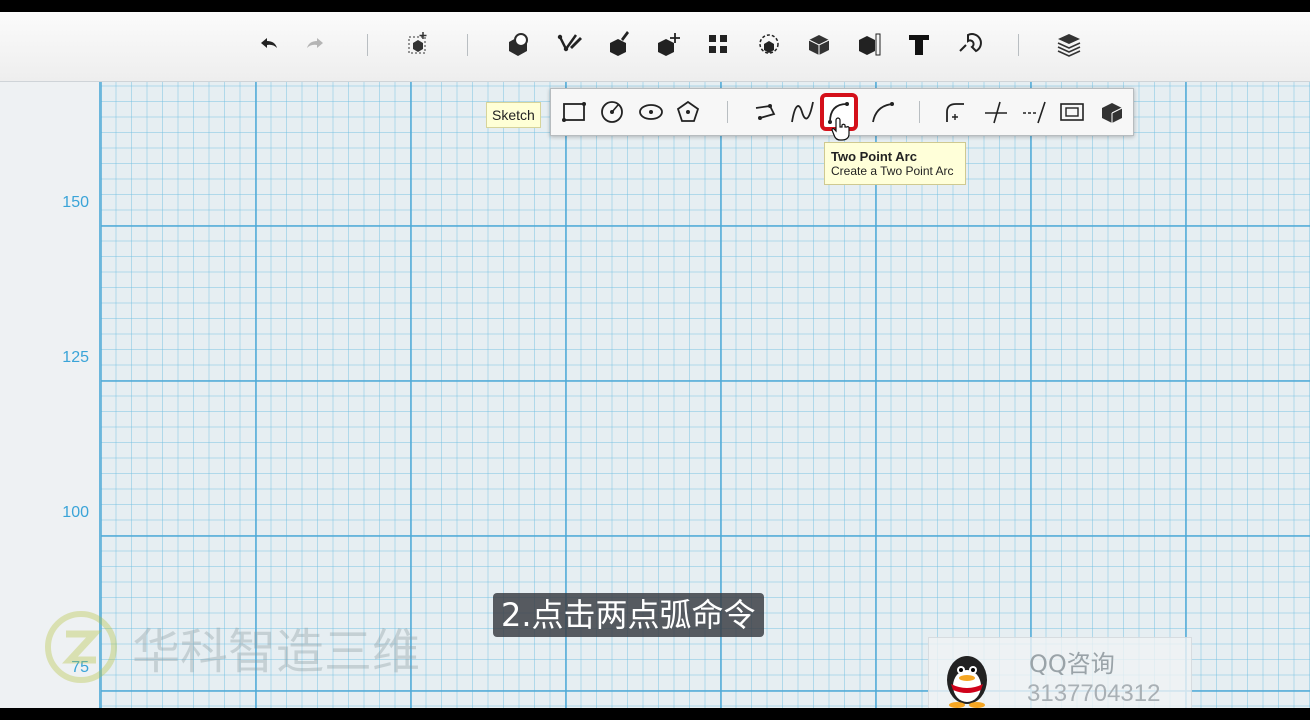 The width and height of the screenshot is (1310, 720). I want to click on grouping-button, so click(769, 44).